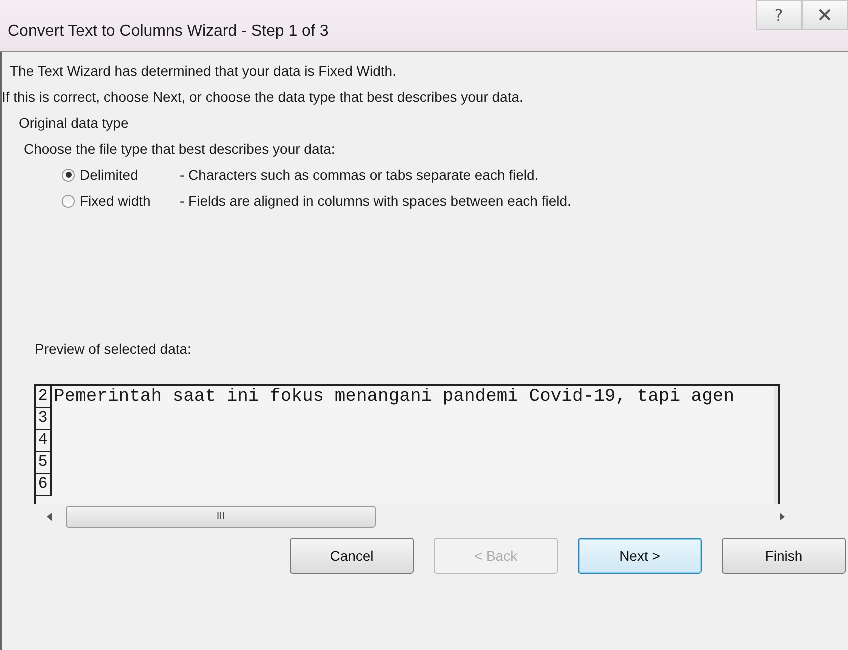 The height and width of the screenshot is (650, 848). I want to click on help-button: ?, so click(779, 15).